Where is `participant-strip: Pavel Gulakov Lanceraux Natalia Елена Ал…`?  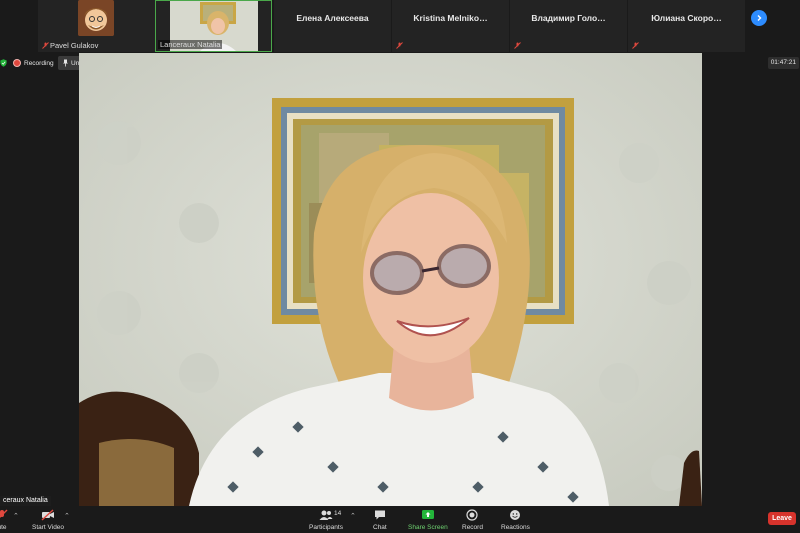
participant-strip: Pavel Gulakov Lanceraux Natalia Елена Ал… is located at coordinates (400, 26).